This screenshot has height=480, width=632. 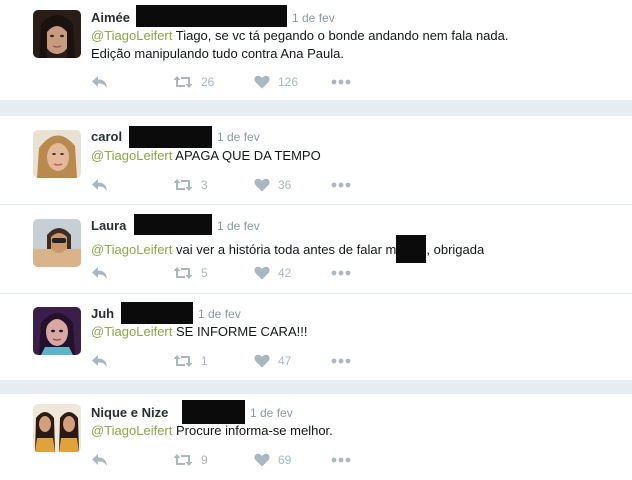 I want to click on like-count: 47, so click(x=285, y=361).